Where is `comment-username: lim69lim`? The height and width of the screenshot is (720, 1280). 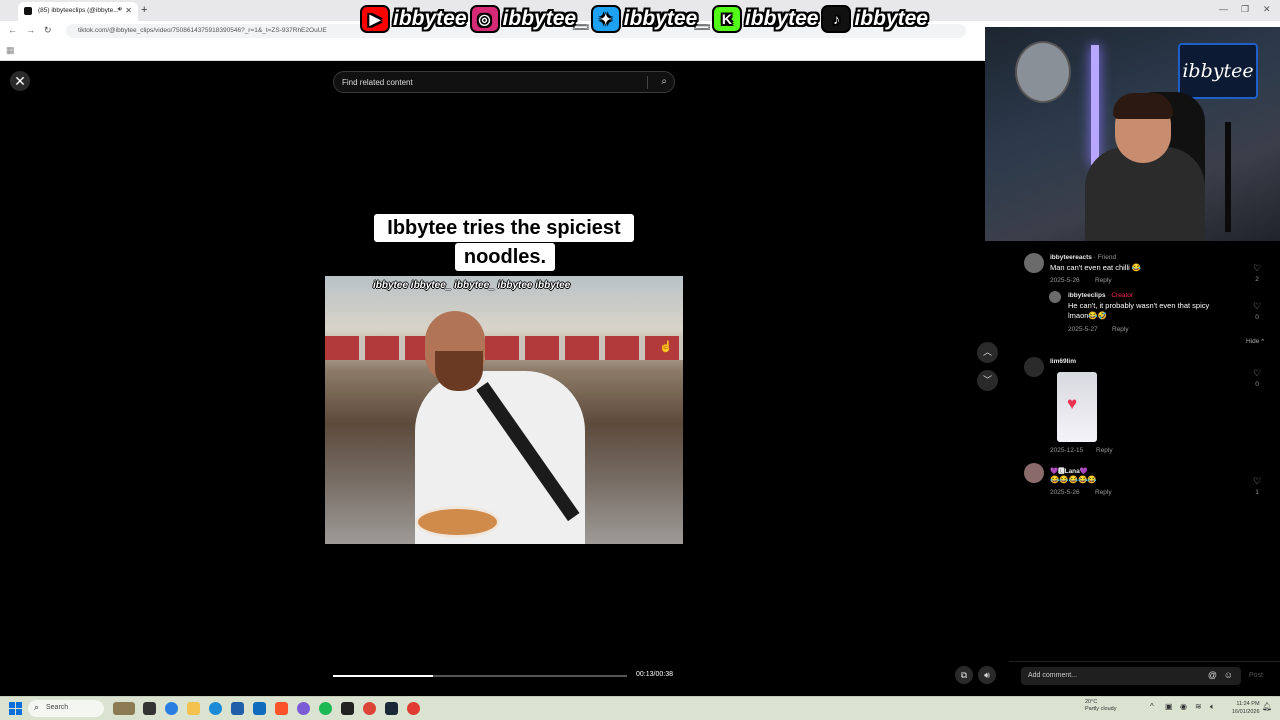 comment-username: lim69lim is located at coordinates (1063, 361).